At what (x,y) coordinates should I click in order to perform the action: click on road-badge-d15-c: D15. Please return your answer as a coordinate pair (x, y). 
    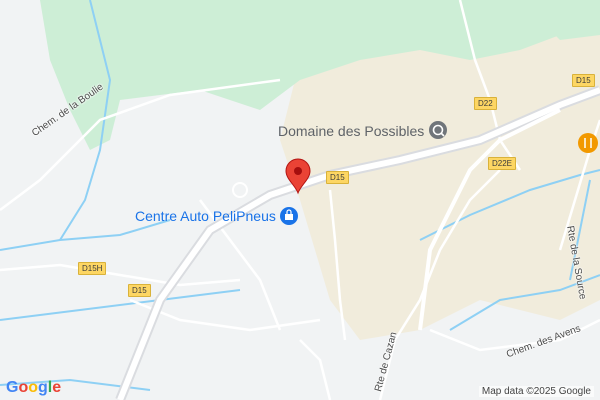
    Looking at the image, I should click on (139, 290).